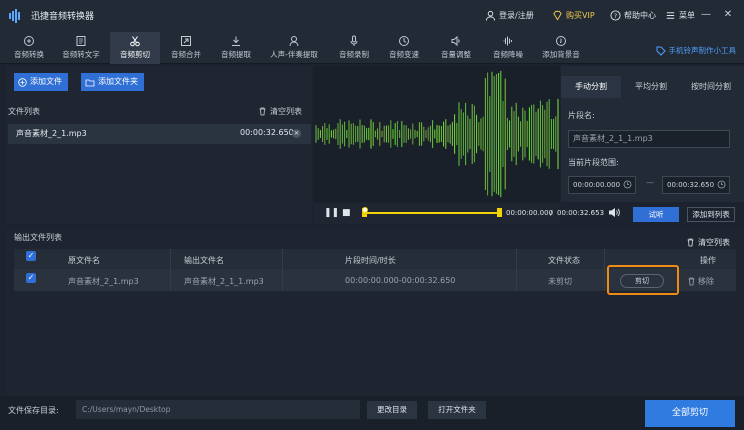 The height and width of the screenshot is (430, 744). What do you see at coordinates (561, 54) in the screenshot?
I see `tool-label: 添加背景音` at bounding box center [561, 54].